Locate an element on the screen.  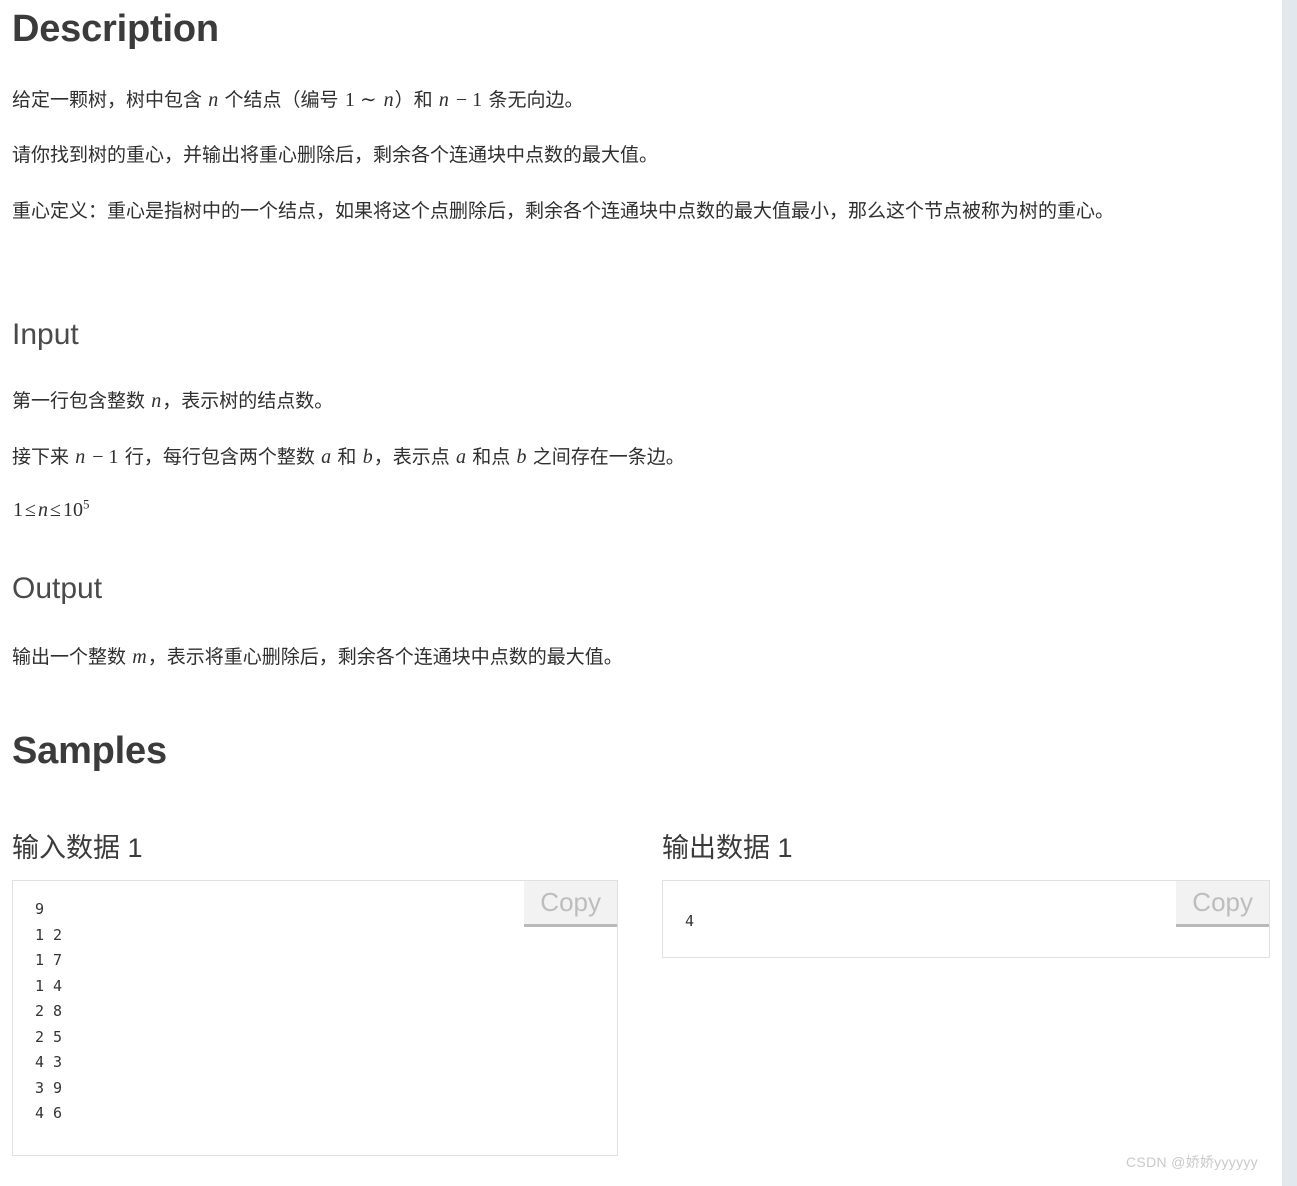
description-paragraph-2: 请你找到树的重心，并输出将重心删除后，剩余各个连通块中点数的最大值。 is located at coordinates (632, 156).